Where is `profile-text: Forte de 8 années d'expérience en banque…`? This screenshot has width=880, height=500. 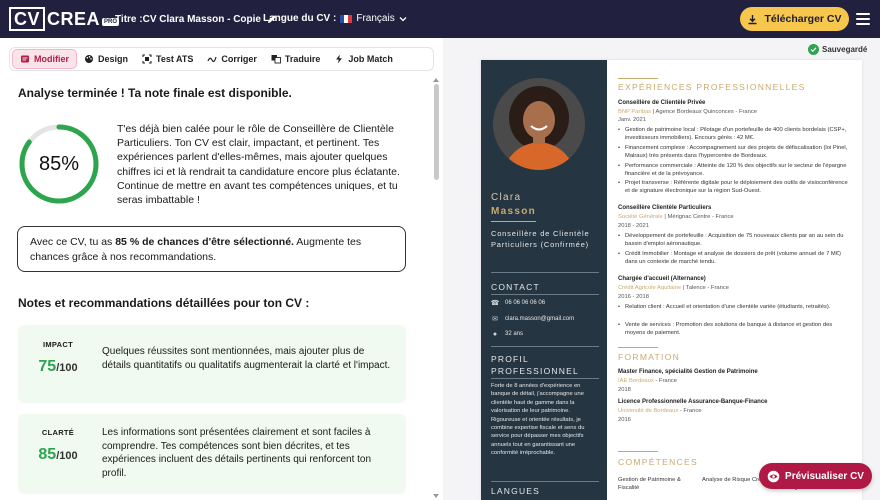
profile-text: Forte de 8 années d'expérience en banque… is located at coordinates (538, 420).